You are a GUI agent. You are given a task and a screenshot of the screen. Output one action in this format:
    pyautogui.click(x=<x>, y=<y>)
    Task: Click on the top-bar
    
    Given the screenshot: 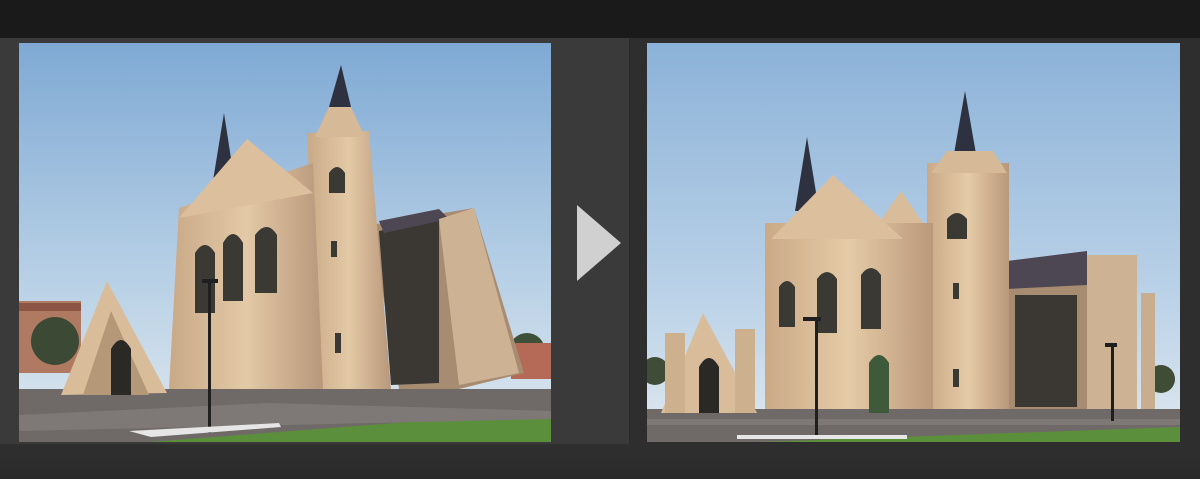 What is the action you would take?
    pyautogui.click(x=600, y=19)
    